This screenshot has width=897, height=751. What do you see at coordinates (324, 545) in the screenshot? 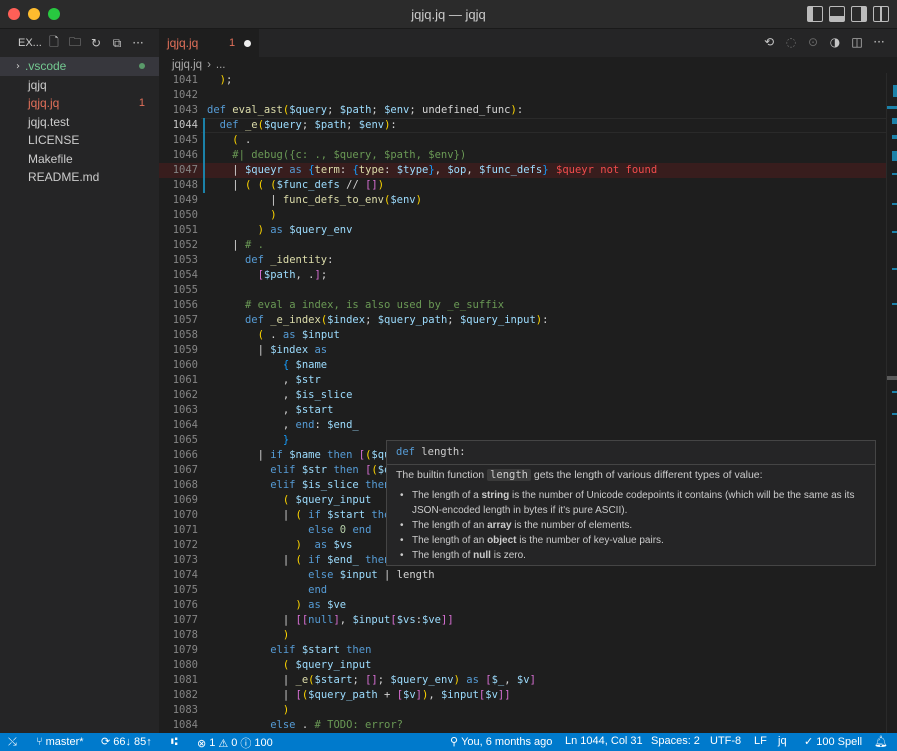
I see `code-text: ) as $vs` at bounding box center [324, 545].